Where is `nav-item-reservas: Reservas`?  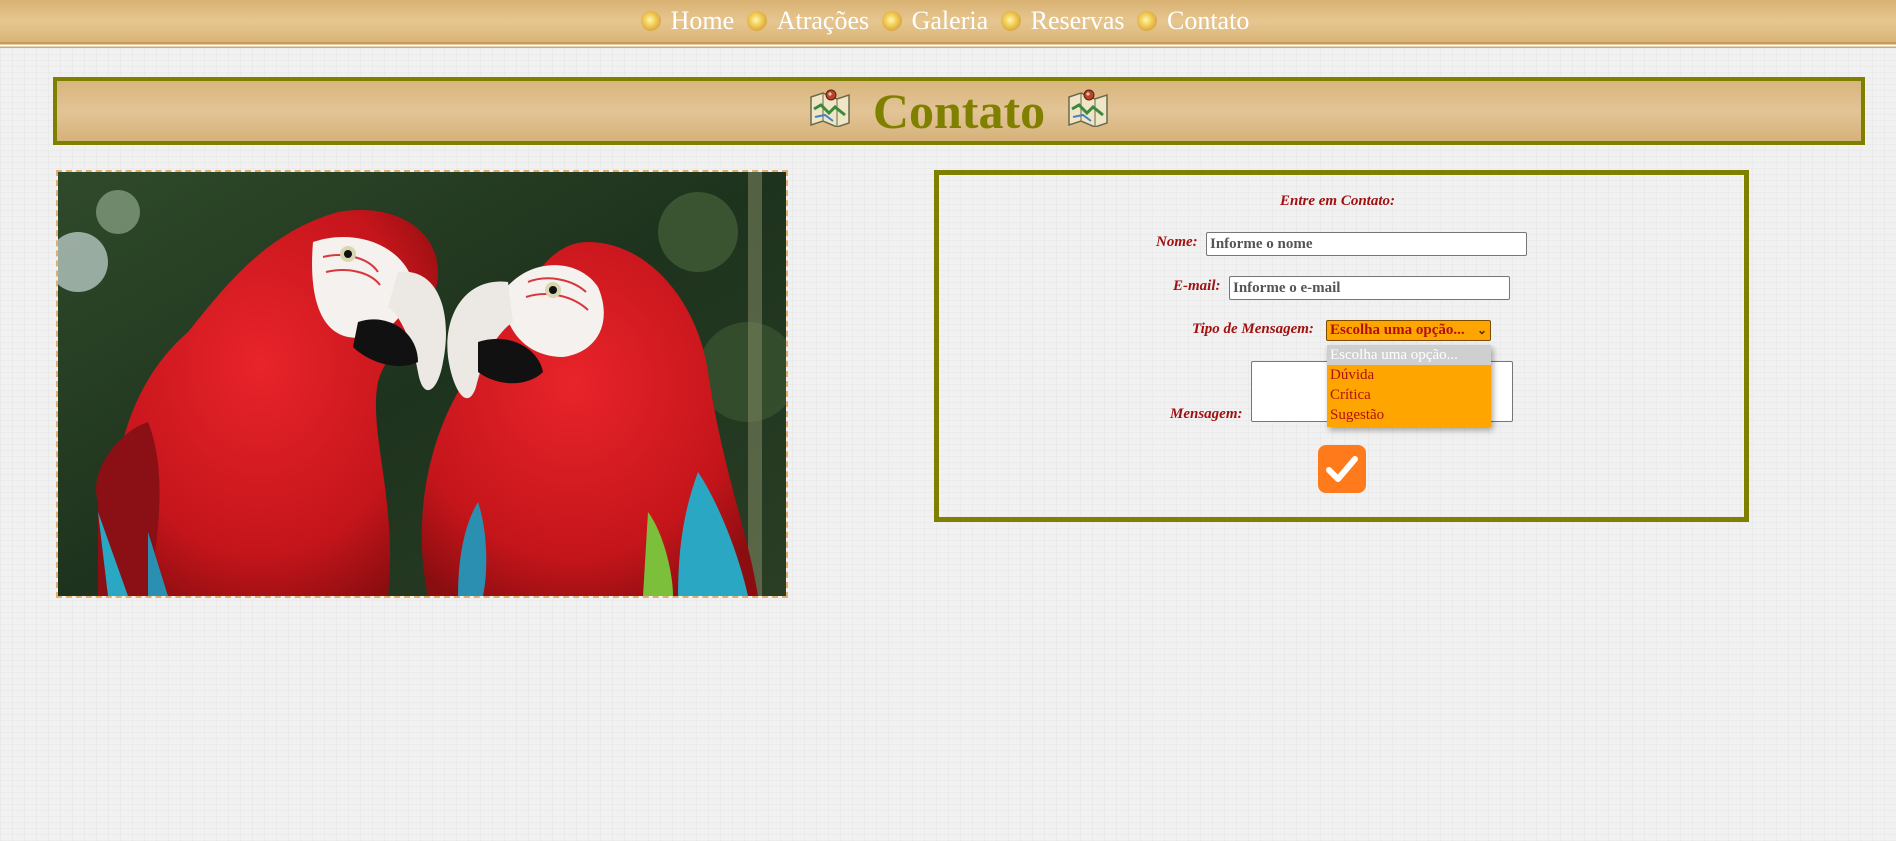
nav-item-reservas: Reservas is located at coordinates (1078, 21).